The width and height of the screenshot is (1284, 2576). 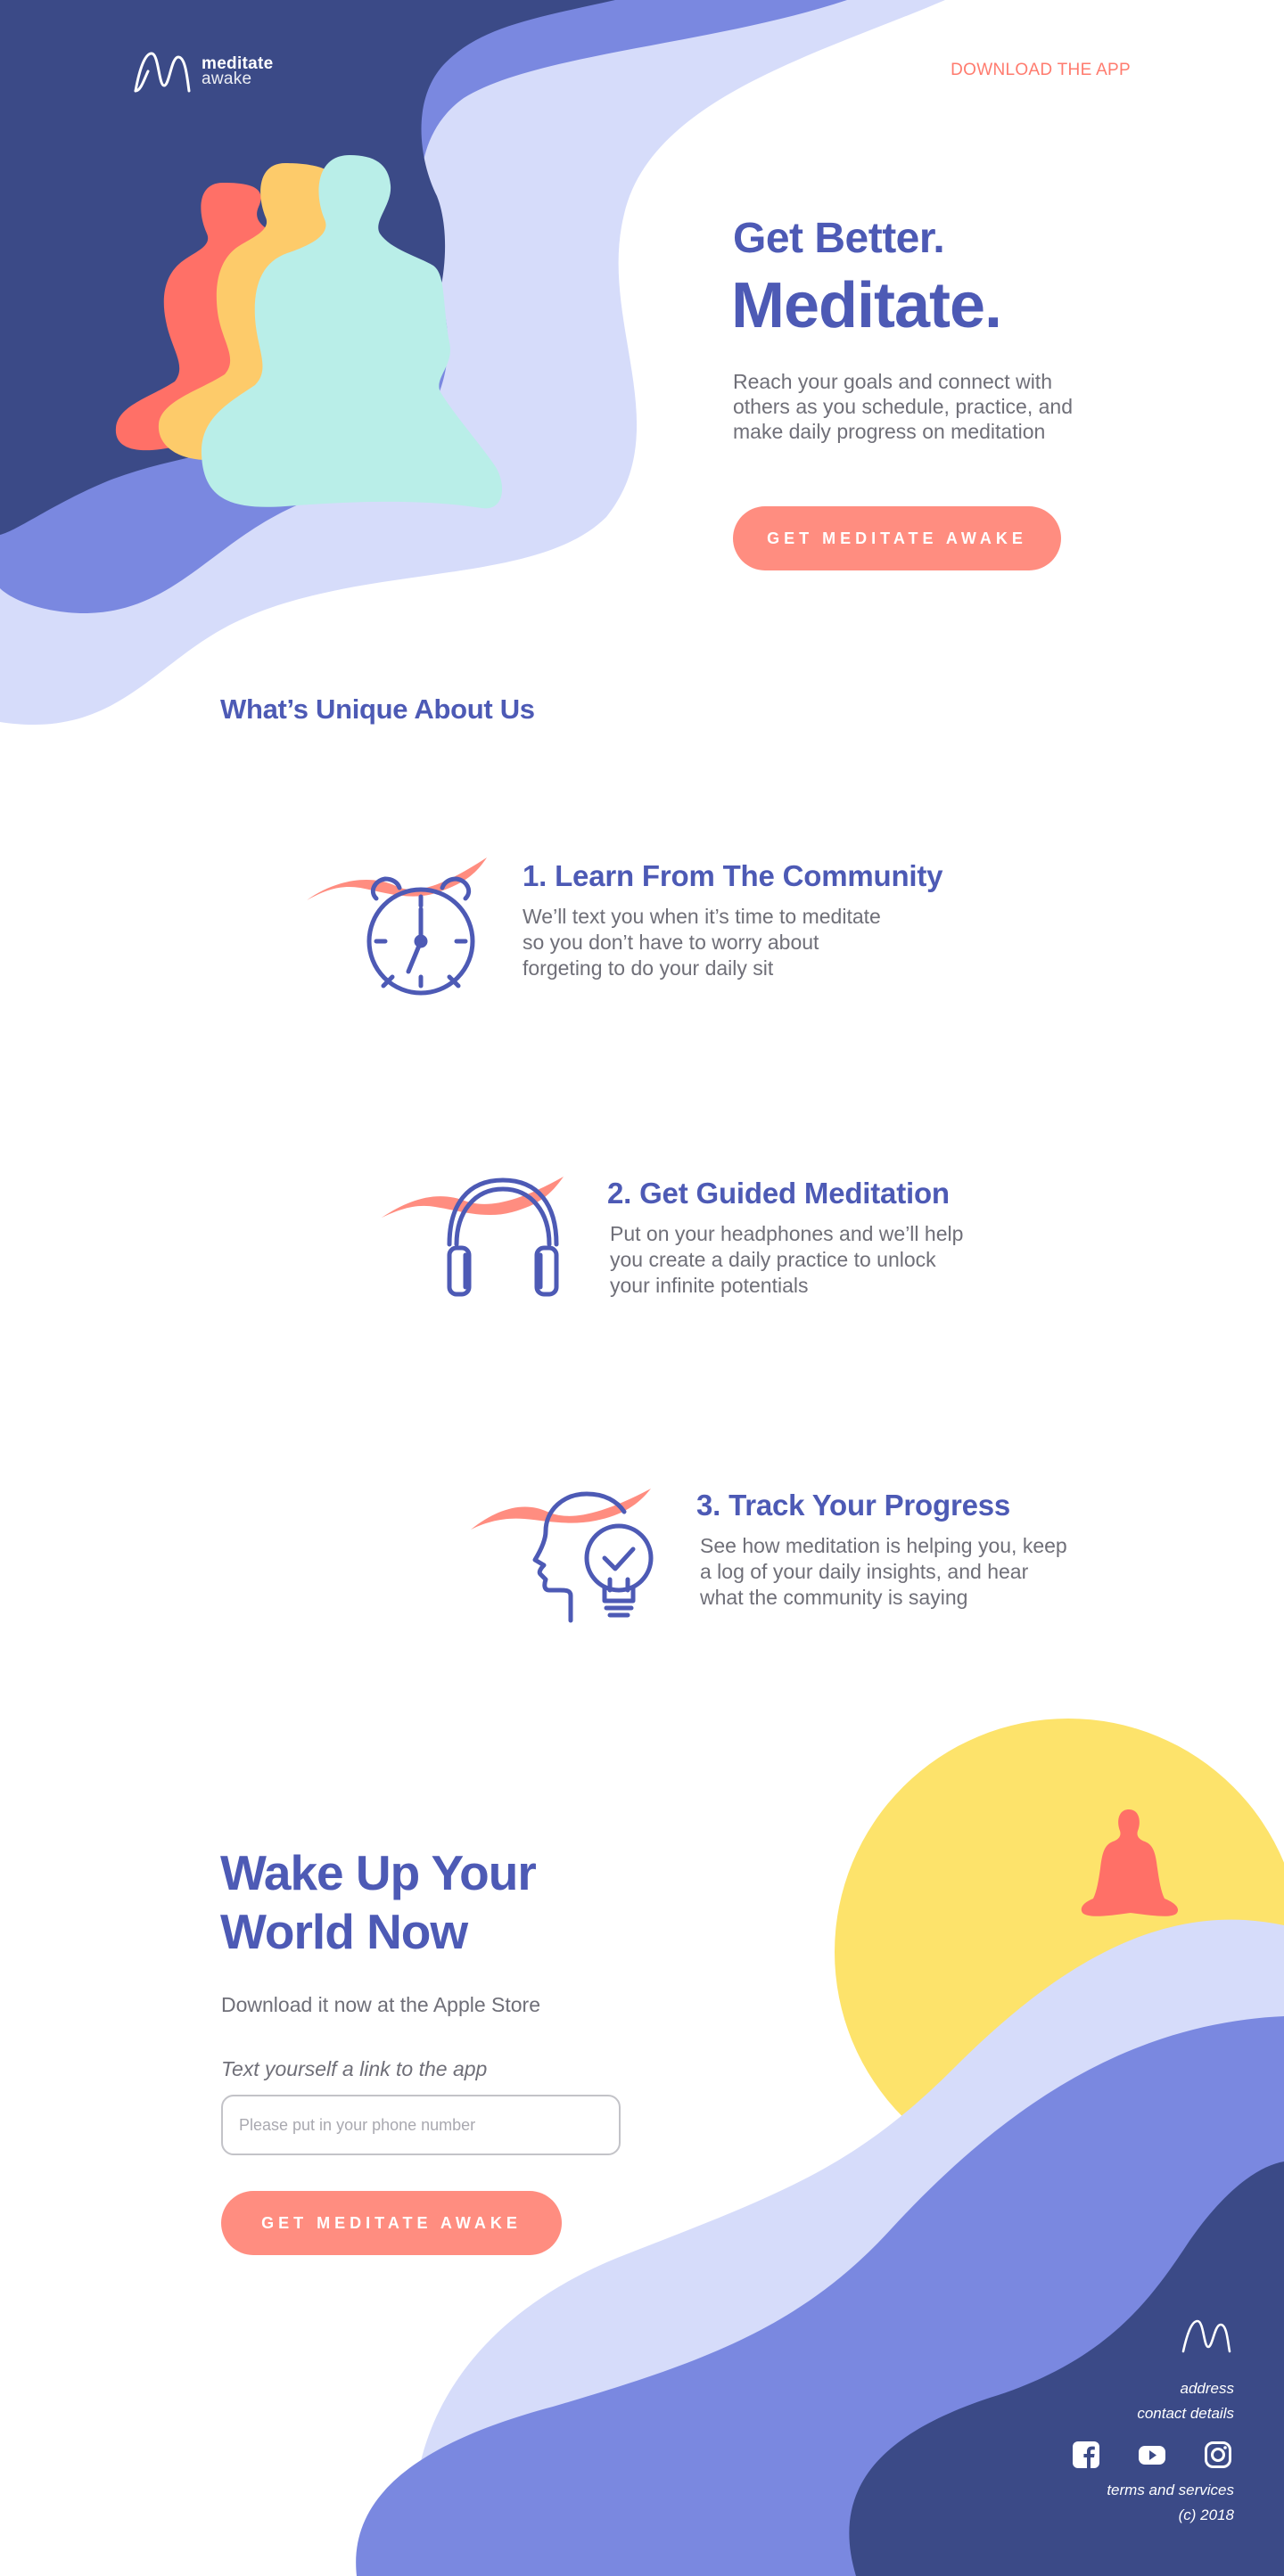 What do you see at coordinates (1152, 2455) in the screenshot?
I see `youtube-icon` at bounding box center [1152, 2455].